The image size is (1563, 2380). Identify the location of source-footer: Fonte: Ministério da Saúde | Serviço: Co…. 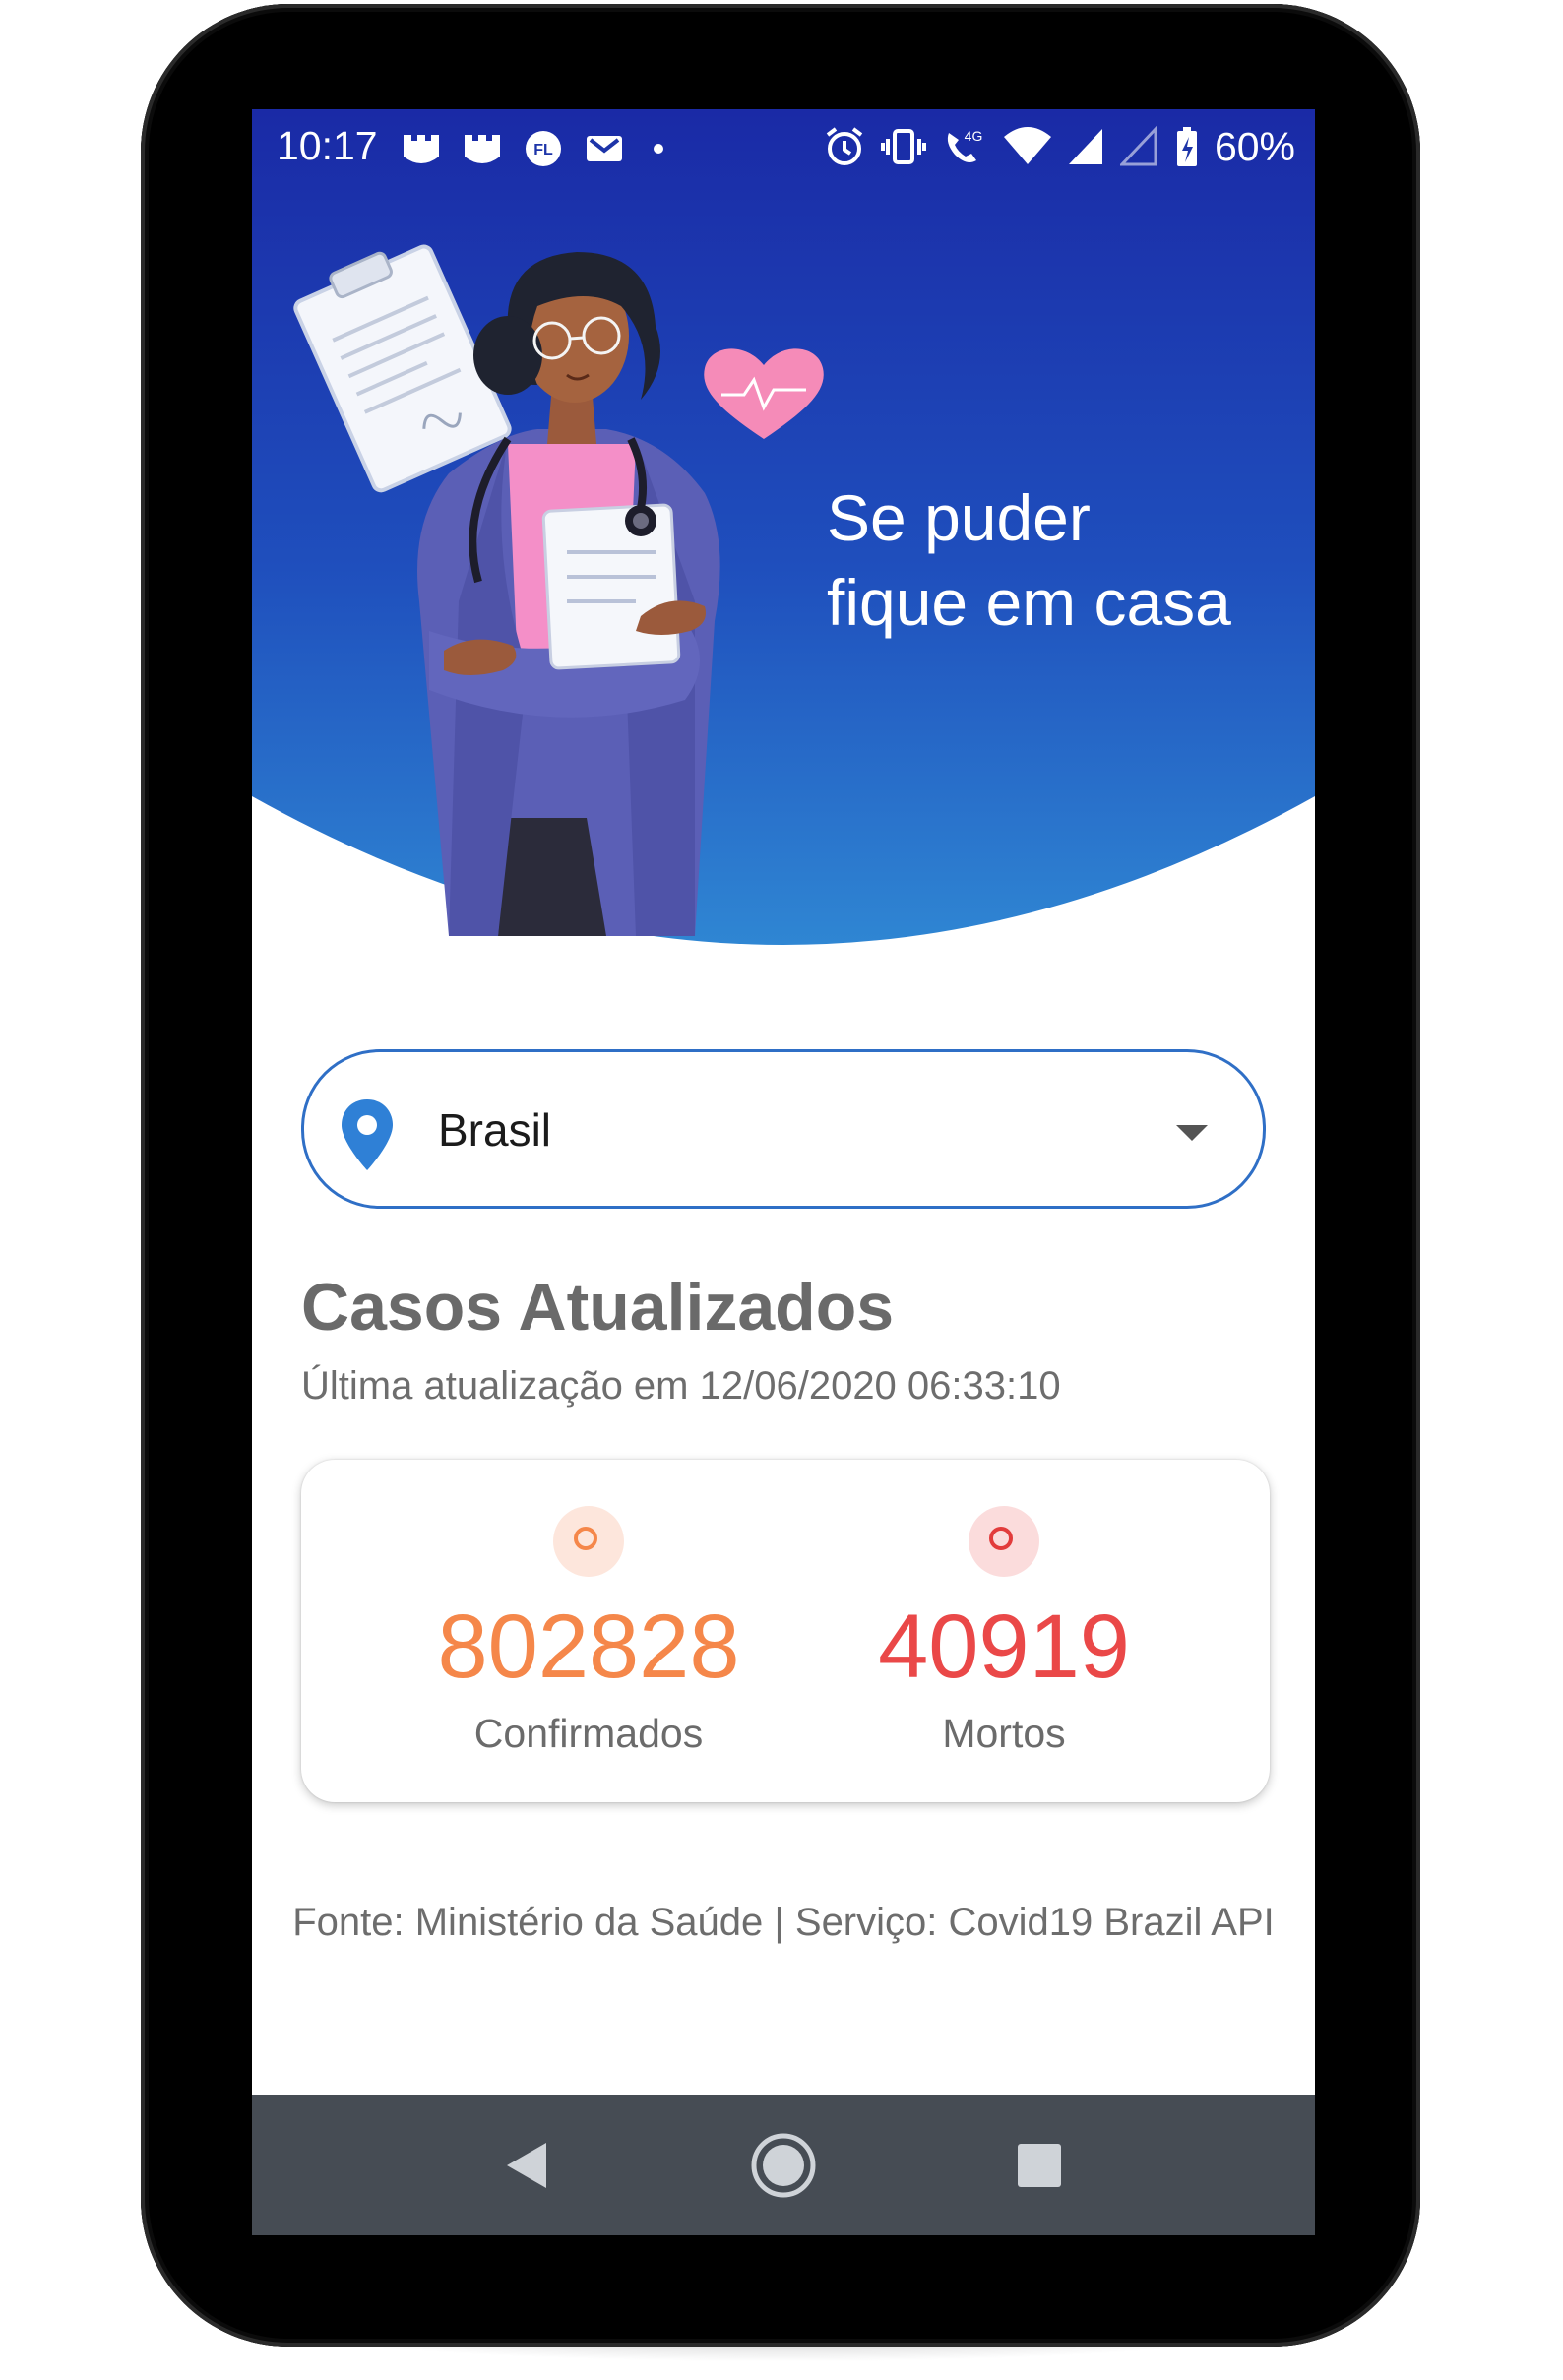
(783, 1922).